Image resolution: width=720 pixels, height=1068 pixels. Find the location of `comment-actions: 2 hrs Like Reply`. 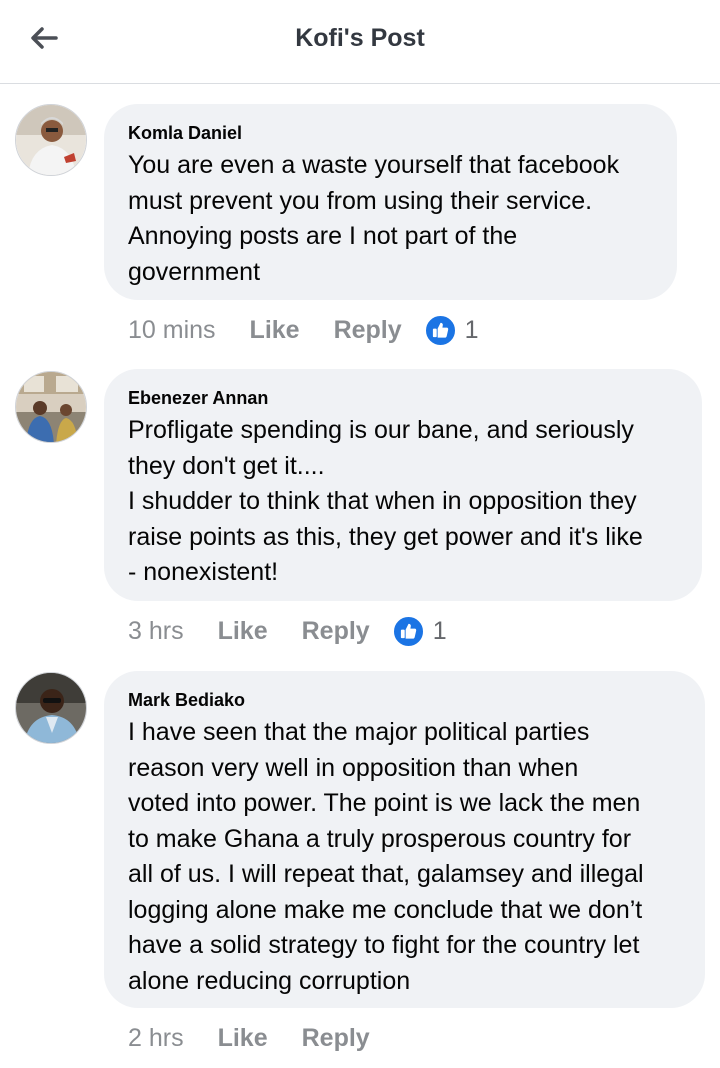

comment-actions: 2 hrs Like Reply is located at coordinates (266, 1038).